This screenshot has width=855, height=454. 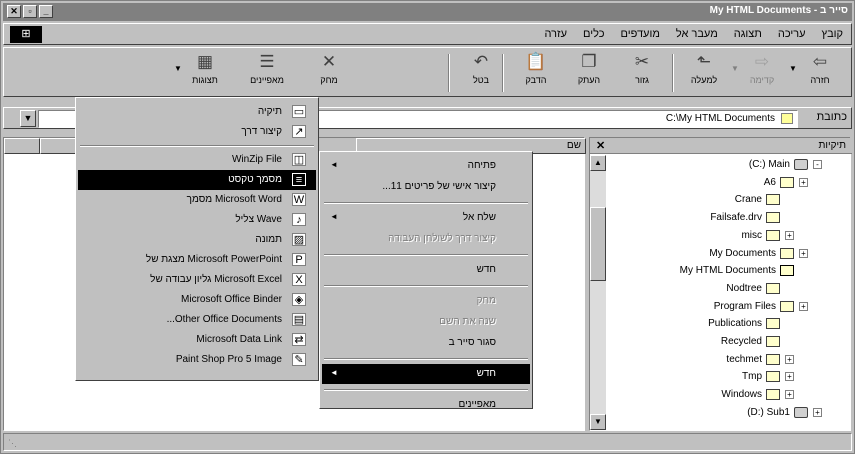 I want to click on menu-view: תצוגה, so click(x=748, y=34).